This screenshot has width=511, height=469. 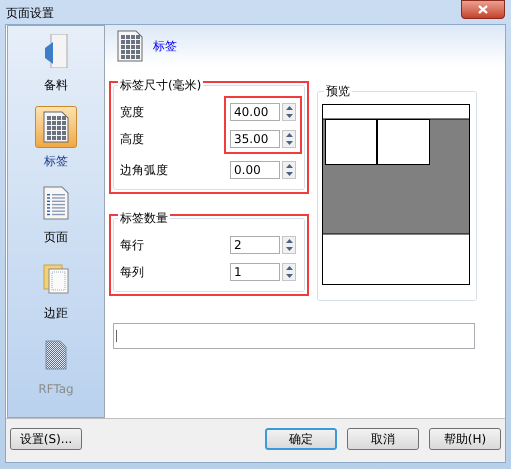 I want to click on group-title: 标签尺寸(毫米), so click(x=161, y=85).